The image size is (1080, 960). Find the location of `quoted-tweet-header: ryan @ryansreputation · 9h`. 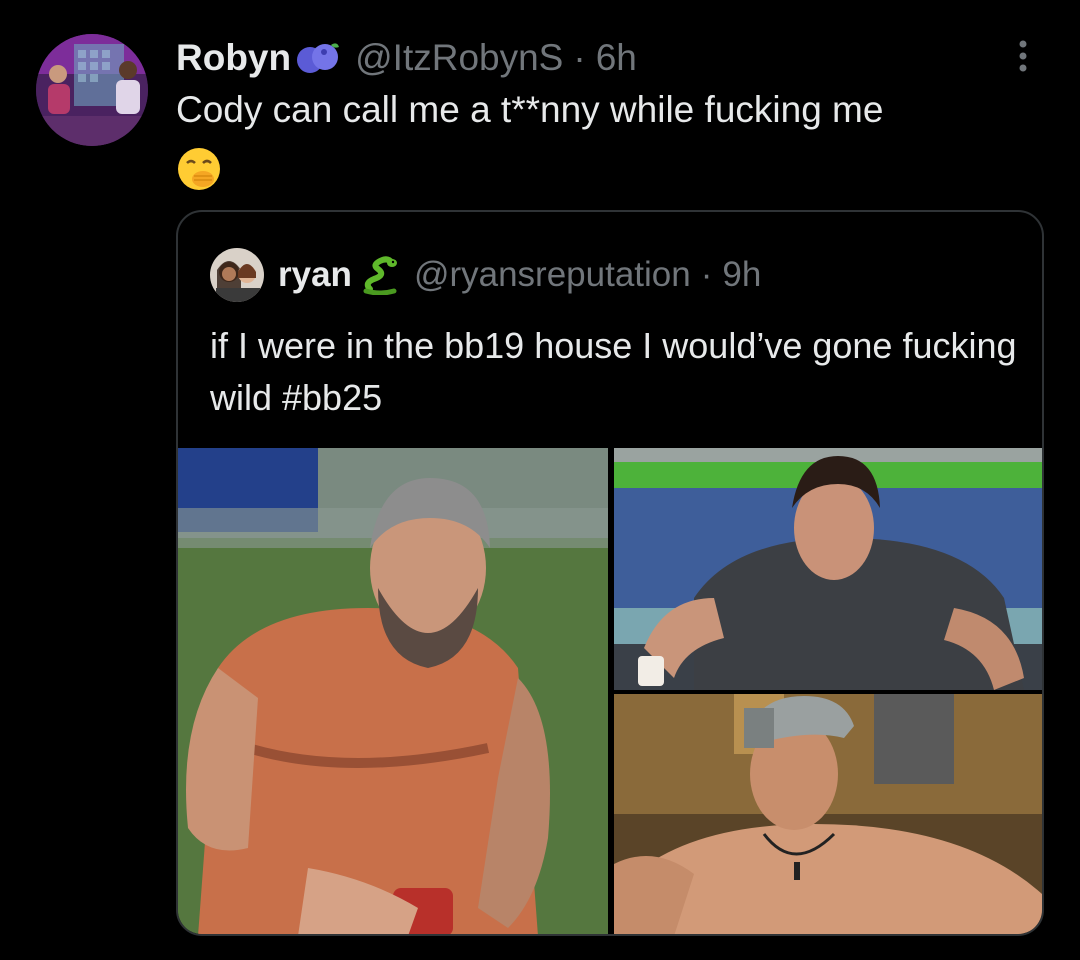

quoted-tweet-header: ryan @ryansreputation · 9h is located at coordinates (485, 275).